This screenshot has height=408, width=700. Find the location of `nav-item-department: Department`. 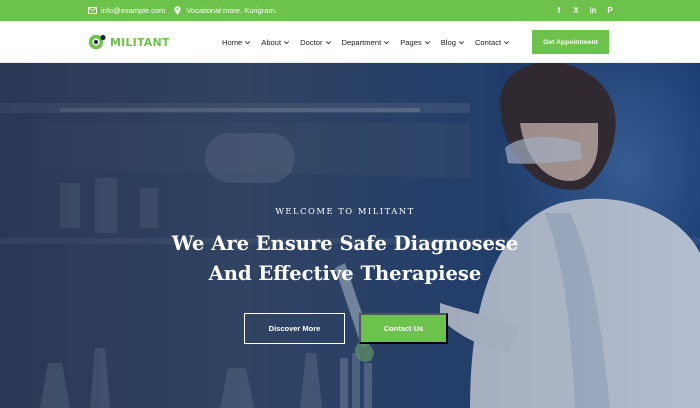

nav-item-department: Department is located at coordinates (366, 42).